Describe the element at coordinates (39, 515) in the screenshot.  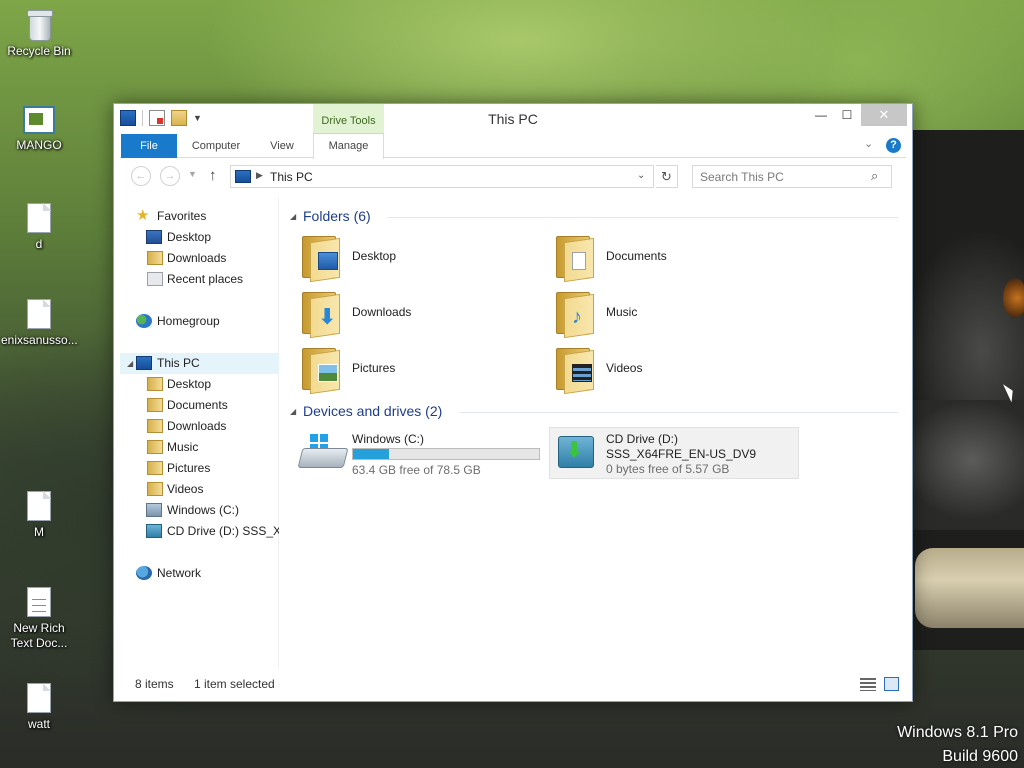
I see `desktop-icon-m: M` at that location.